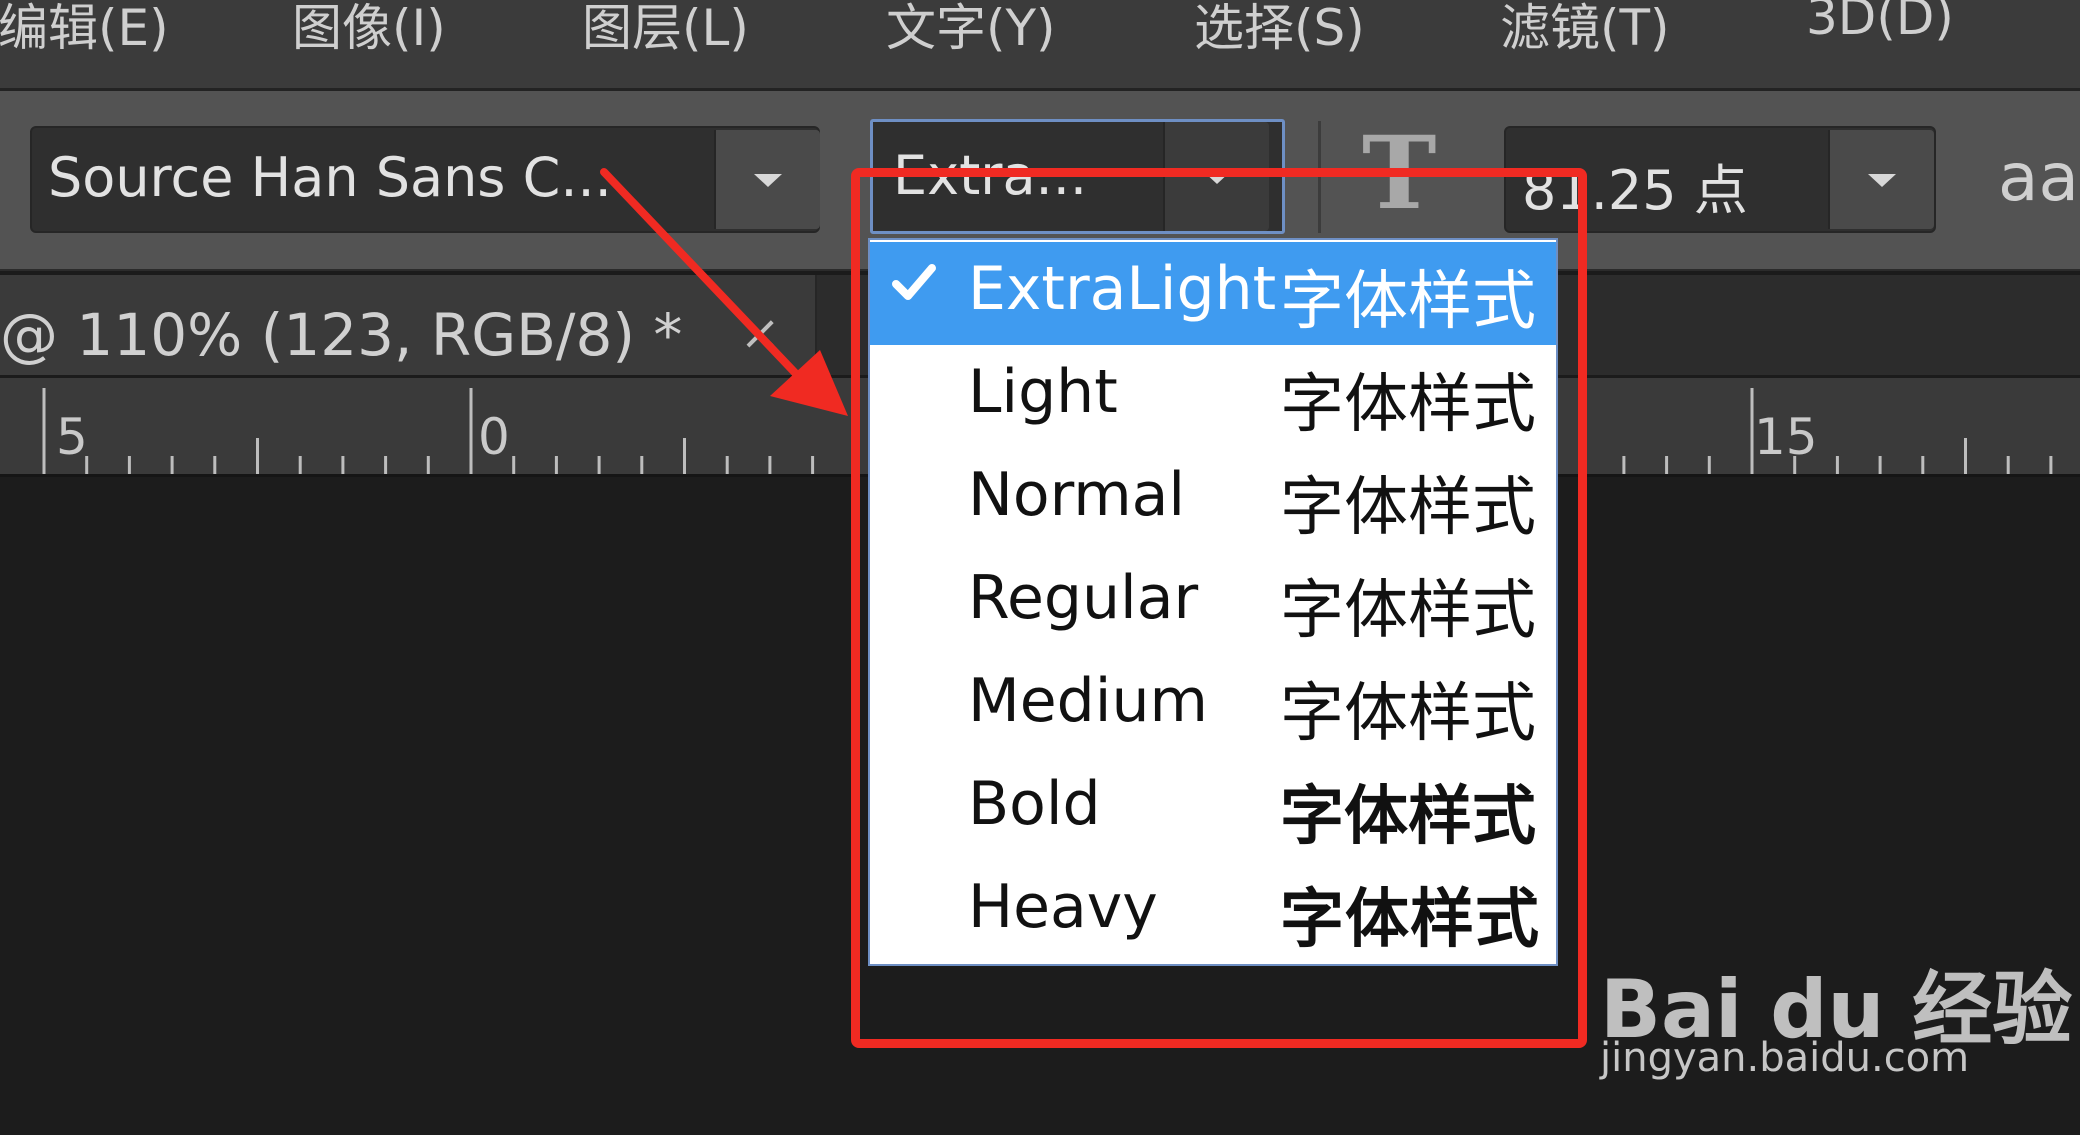  I want to click on menu-image: 图像(I), so click(369, 30).